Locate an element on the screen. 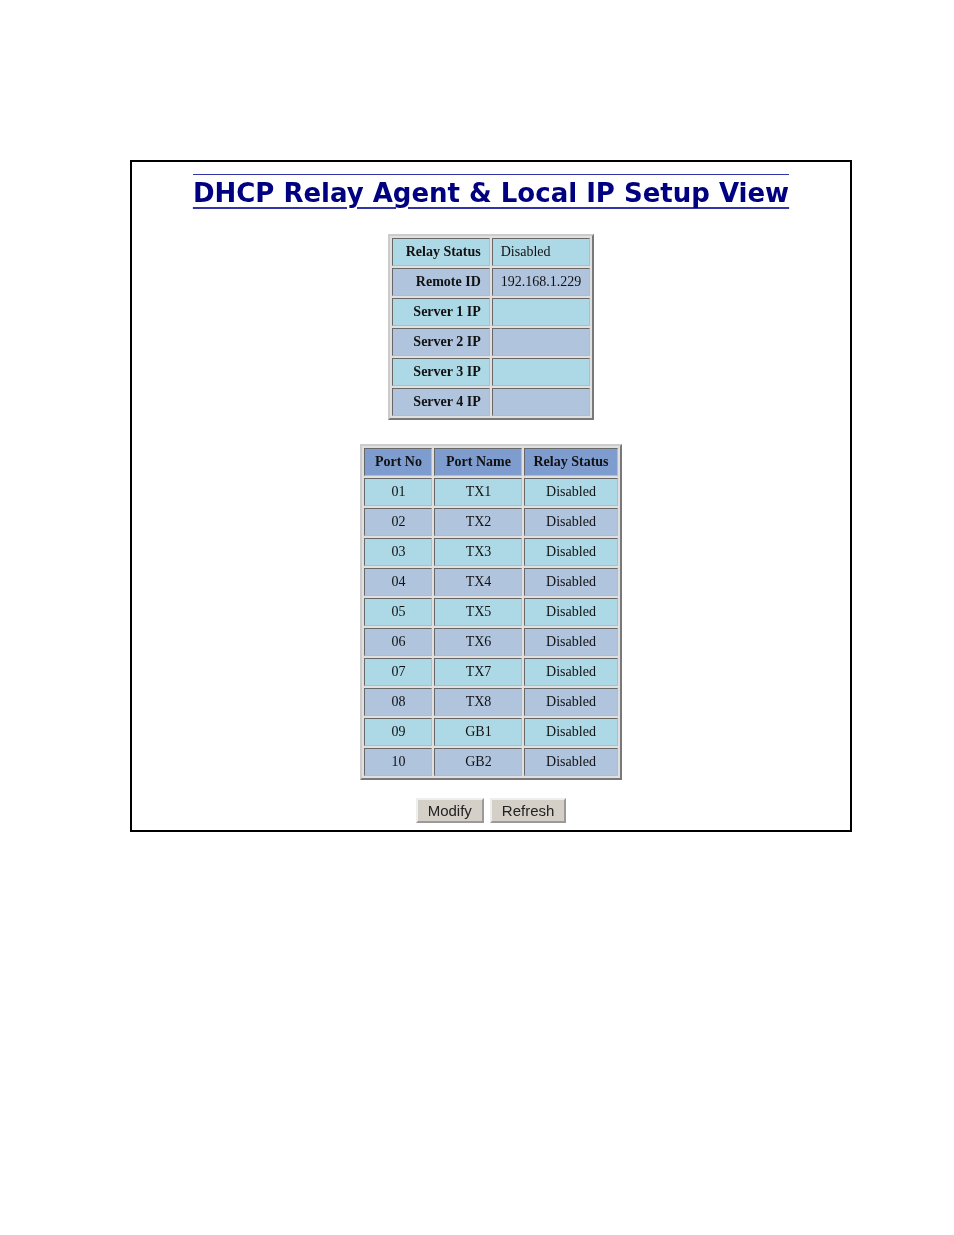 This screenshot has width=954, height=1235. table-cell: TX1 is located at coordinates (478, 492).